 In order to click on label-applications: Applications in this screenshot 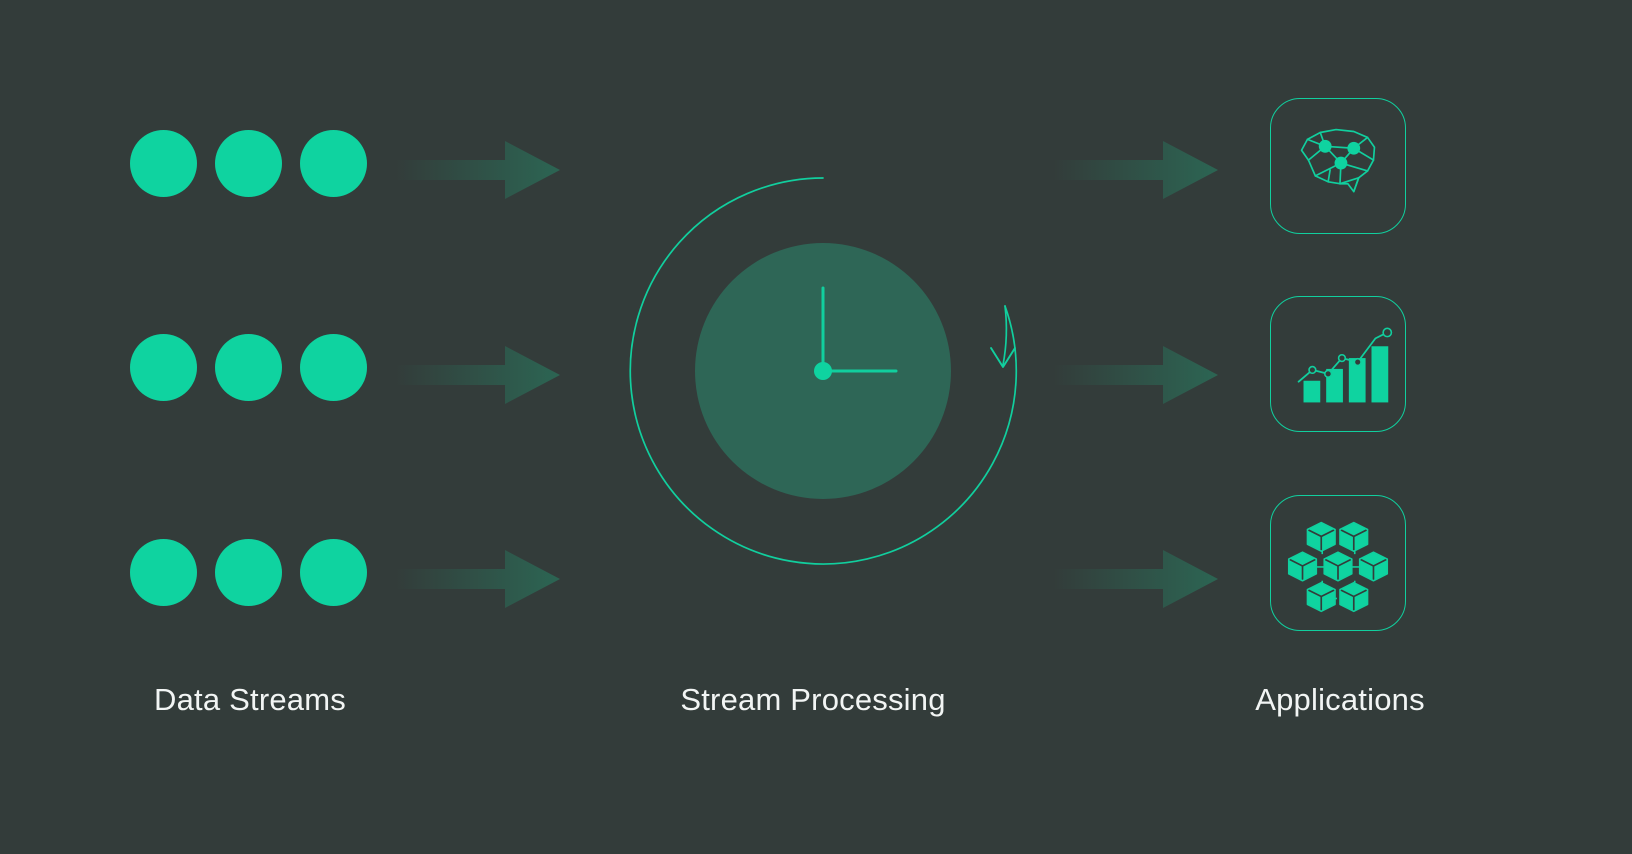, I will do `click(1340, 699)`.